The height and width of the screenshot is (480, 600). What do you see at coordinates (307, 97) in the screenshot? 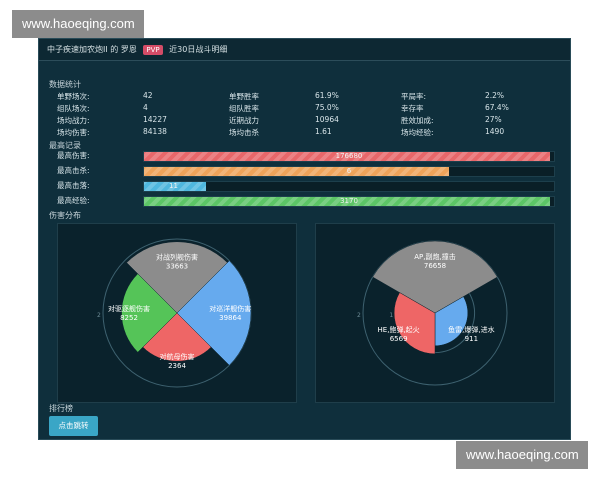
I see `stats-row: 单野场次: 42 单野胜率 61.9% 平局率: 2.2%` at bounding box center [307, 97].